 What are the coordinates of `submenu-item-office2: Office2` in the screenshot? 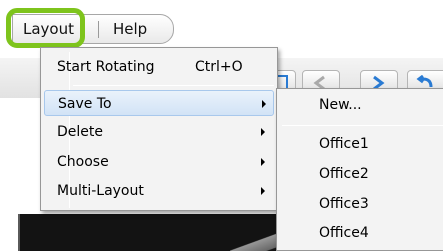 It's located at (344, 174).